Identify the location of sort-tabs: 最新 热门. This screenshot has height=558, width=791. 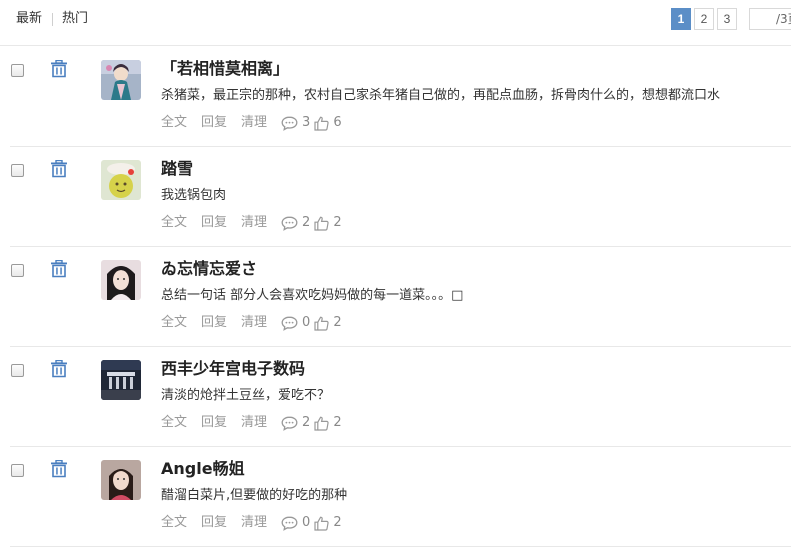
(52, 19).